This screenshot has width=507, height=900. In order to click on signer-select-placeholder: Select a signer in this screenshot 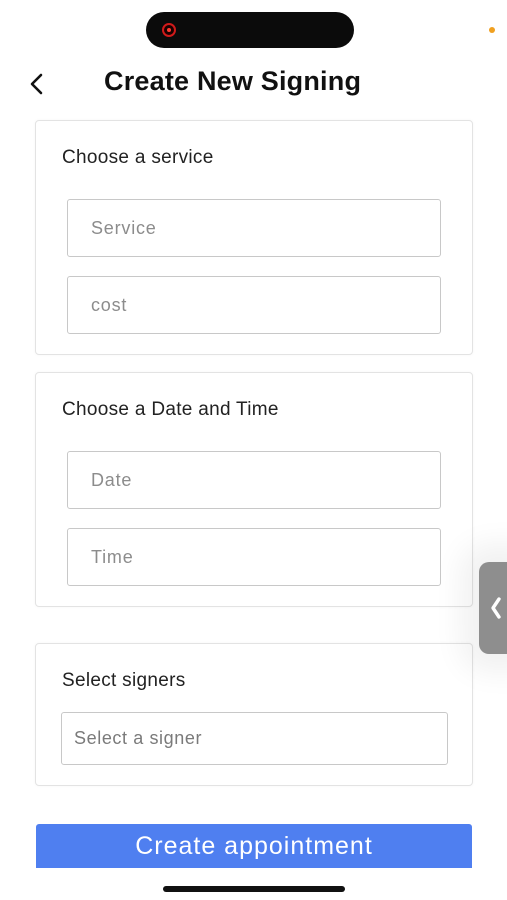, I will do `click(138, 738)`.